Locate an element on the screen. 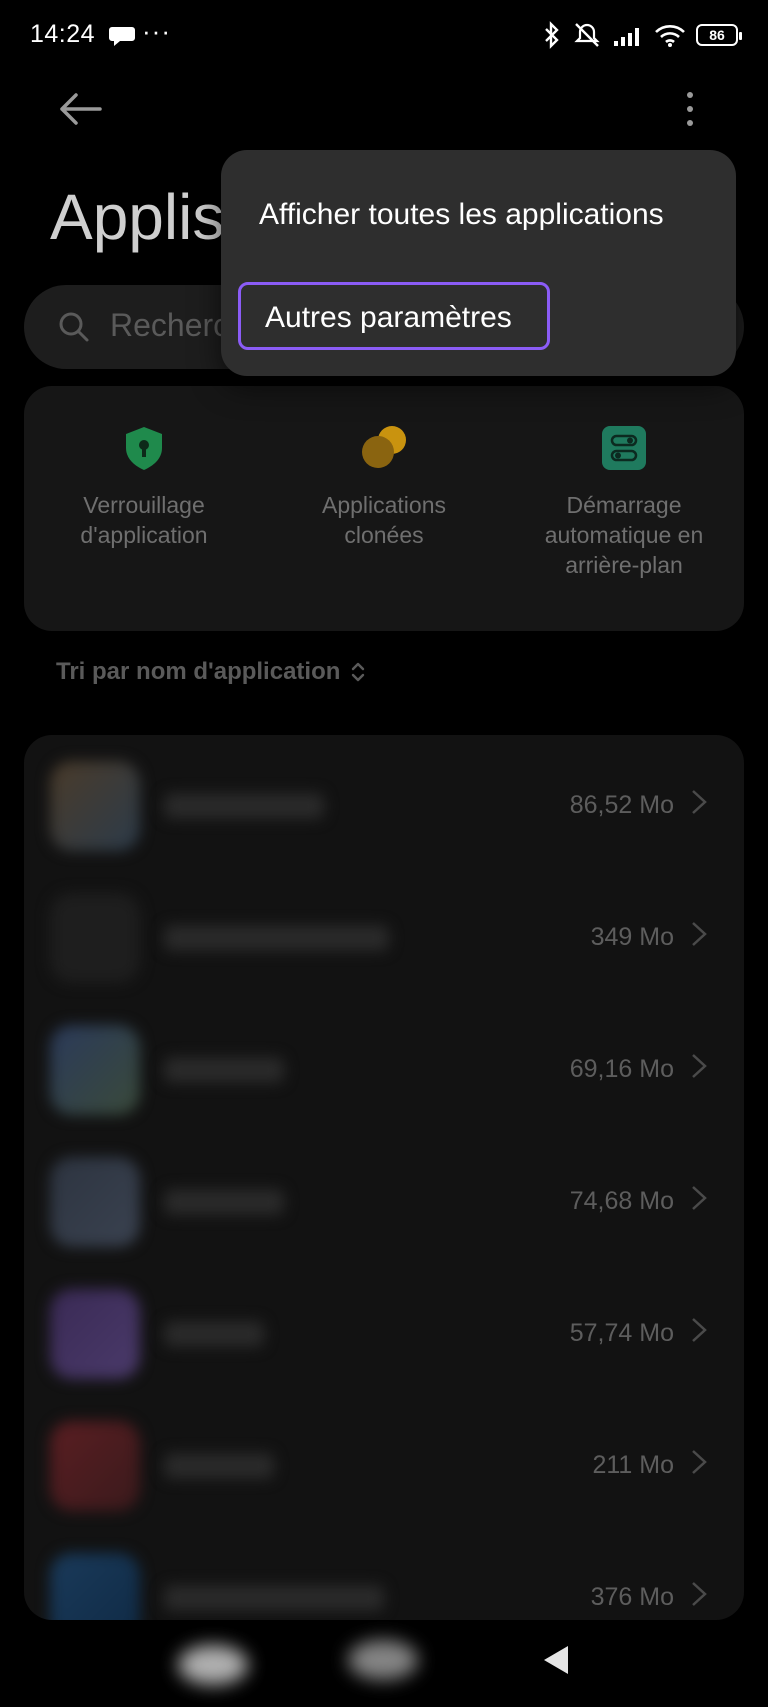 Image resolution: width=768 pixels, height=1707 pixels. autostart-shortcut: Démarrage automatique en arrière-plan is located at coordinates (624, 502).